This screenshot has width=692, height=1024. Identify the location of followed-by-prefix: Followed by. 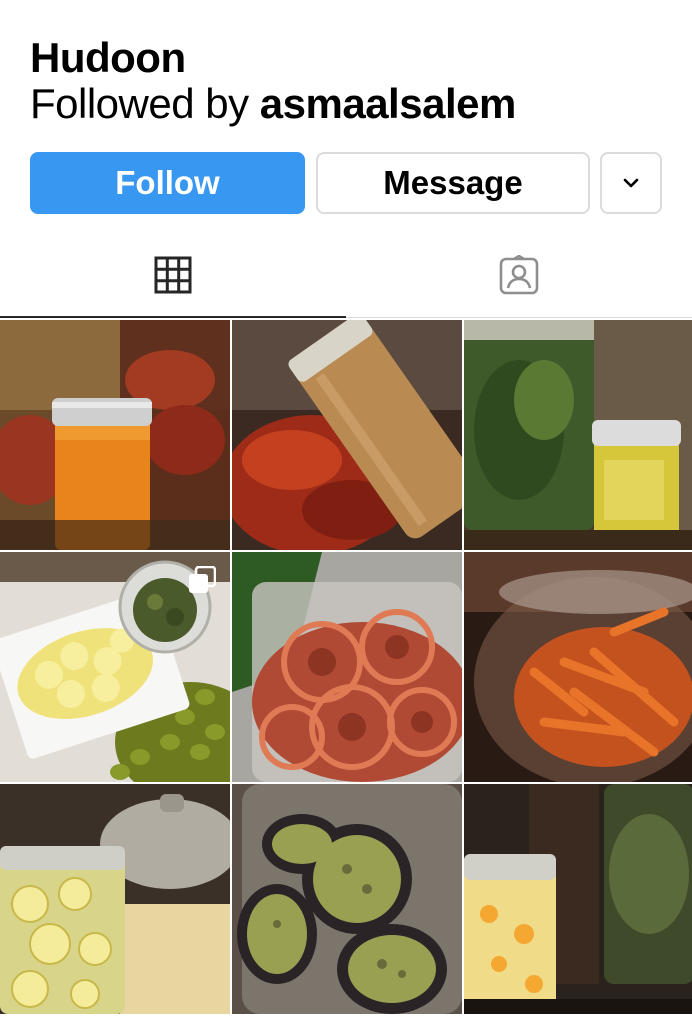
(145, 103).